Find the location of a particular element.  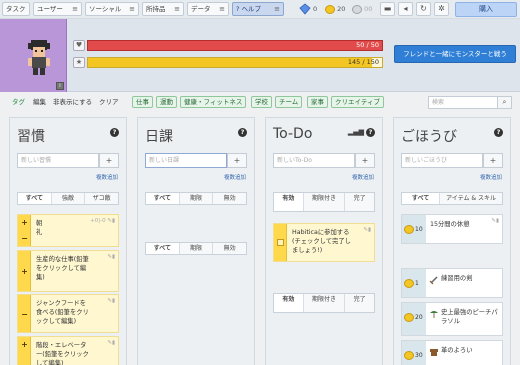

nav-task: タスク is located at coordinates (16, 9).